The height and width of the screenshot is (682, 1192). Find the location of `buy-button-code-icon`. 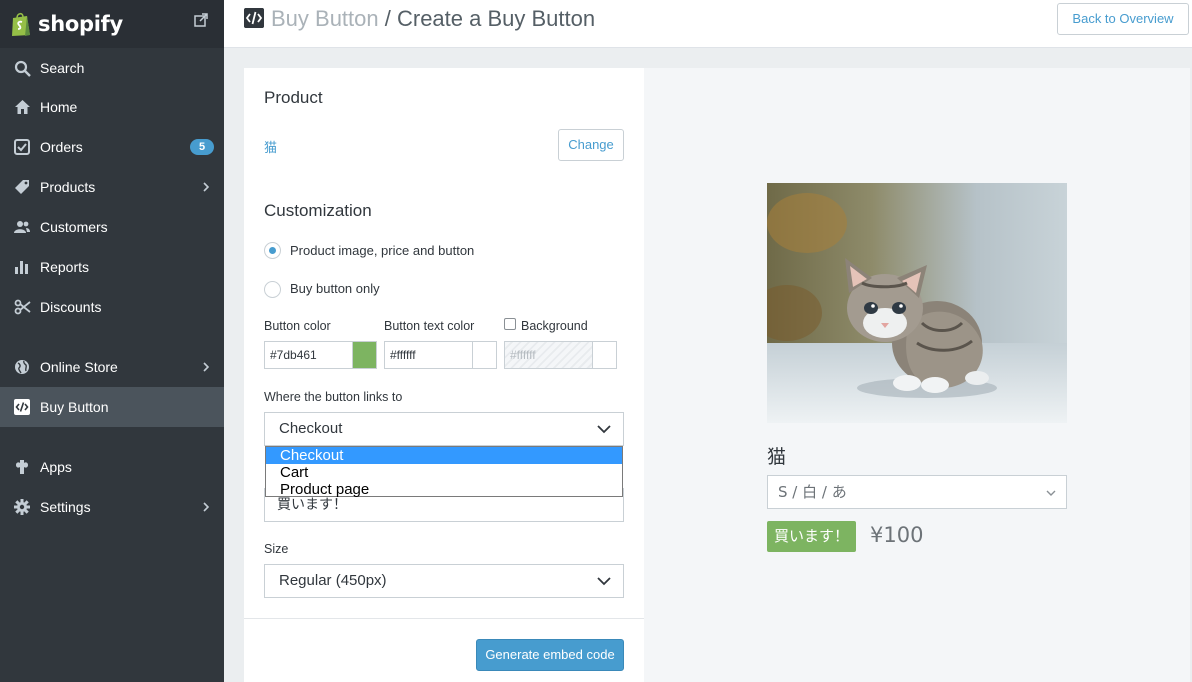

buy-button-code-icon is located at coordinates (254, 18).